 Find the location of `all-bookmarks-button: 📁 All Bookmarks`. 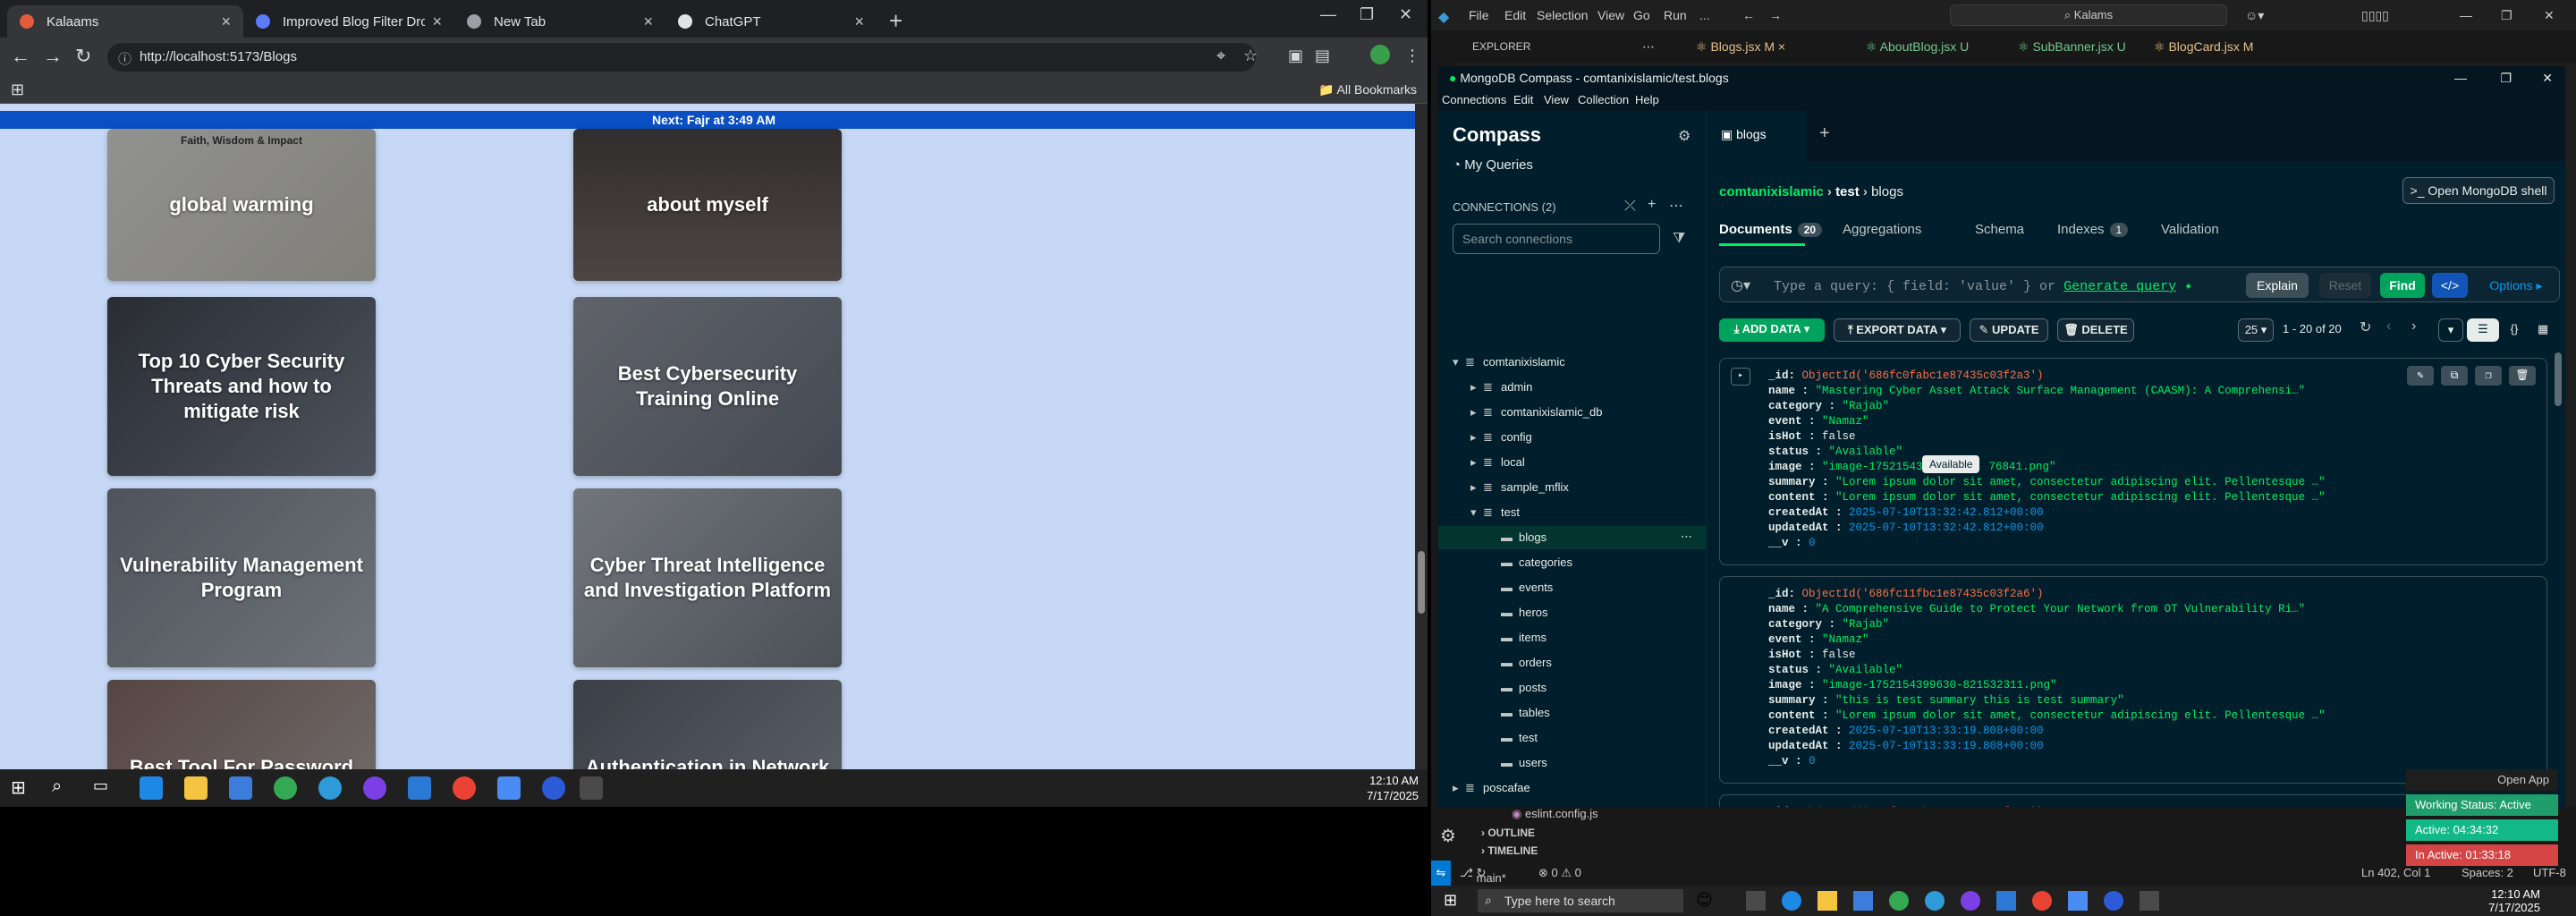

all-bookmarks-button: 📁 All Bookmarks is located at coordinates (1367, 90).